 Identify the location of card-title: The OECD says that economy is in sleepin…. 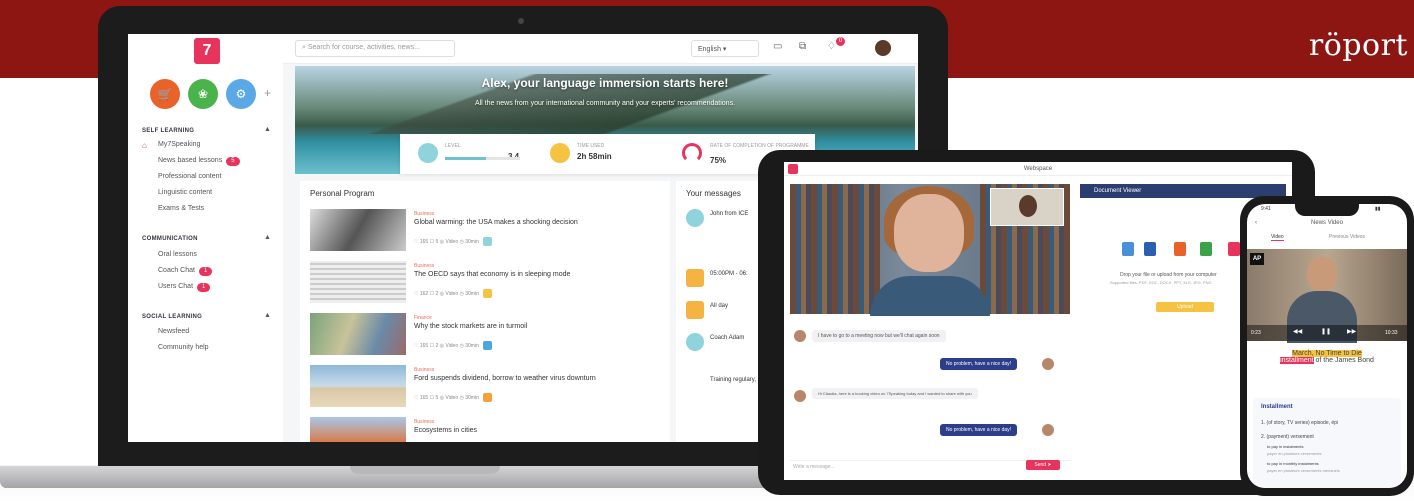
(492, 274).